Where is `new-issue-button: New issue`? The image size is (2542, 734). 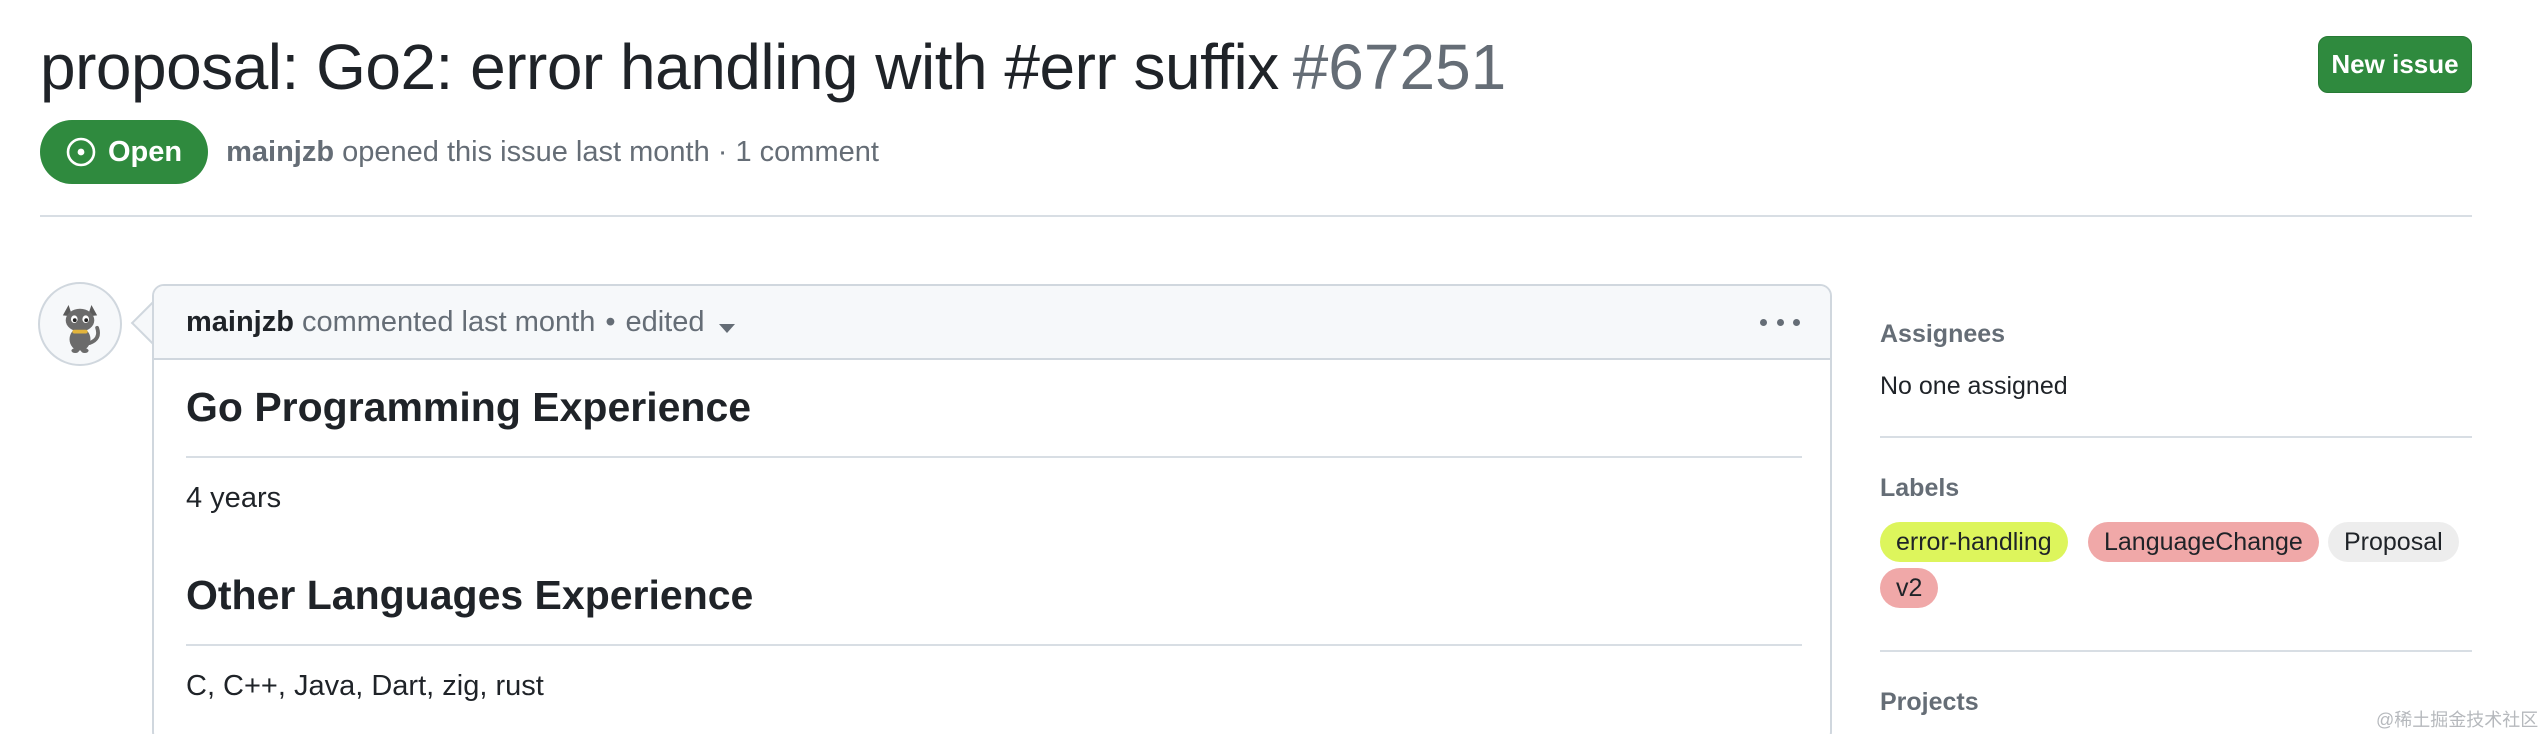
new-issue-button: New issue is located at coordinates (2395, 64).